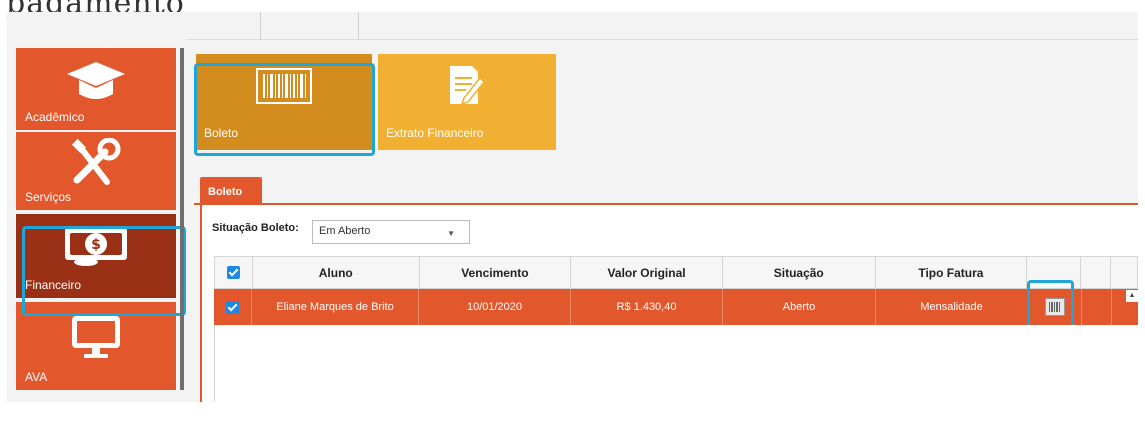  I want to click on situacao-boleto-label: Situação Boleto:, so click(255, 228).